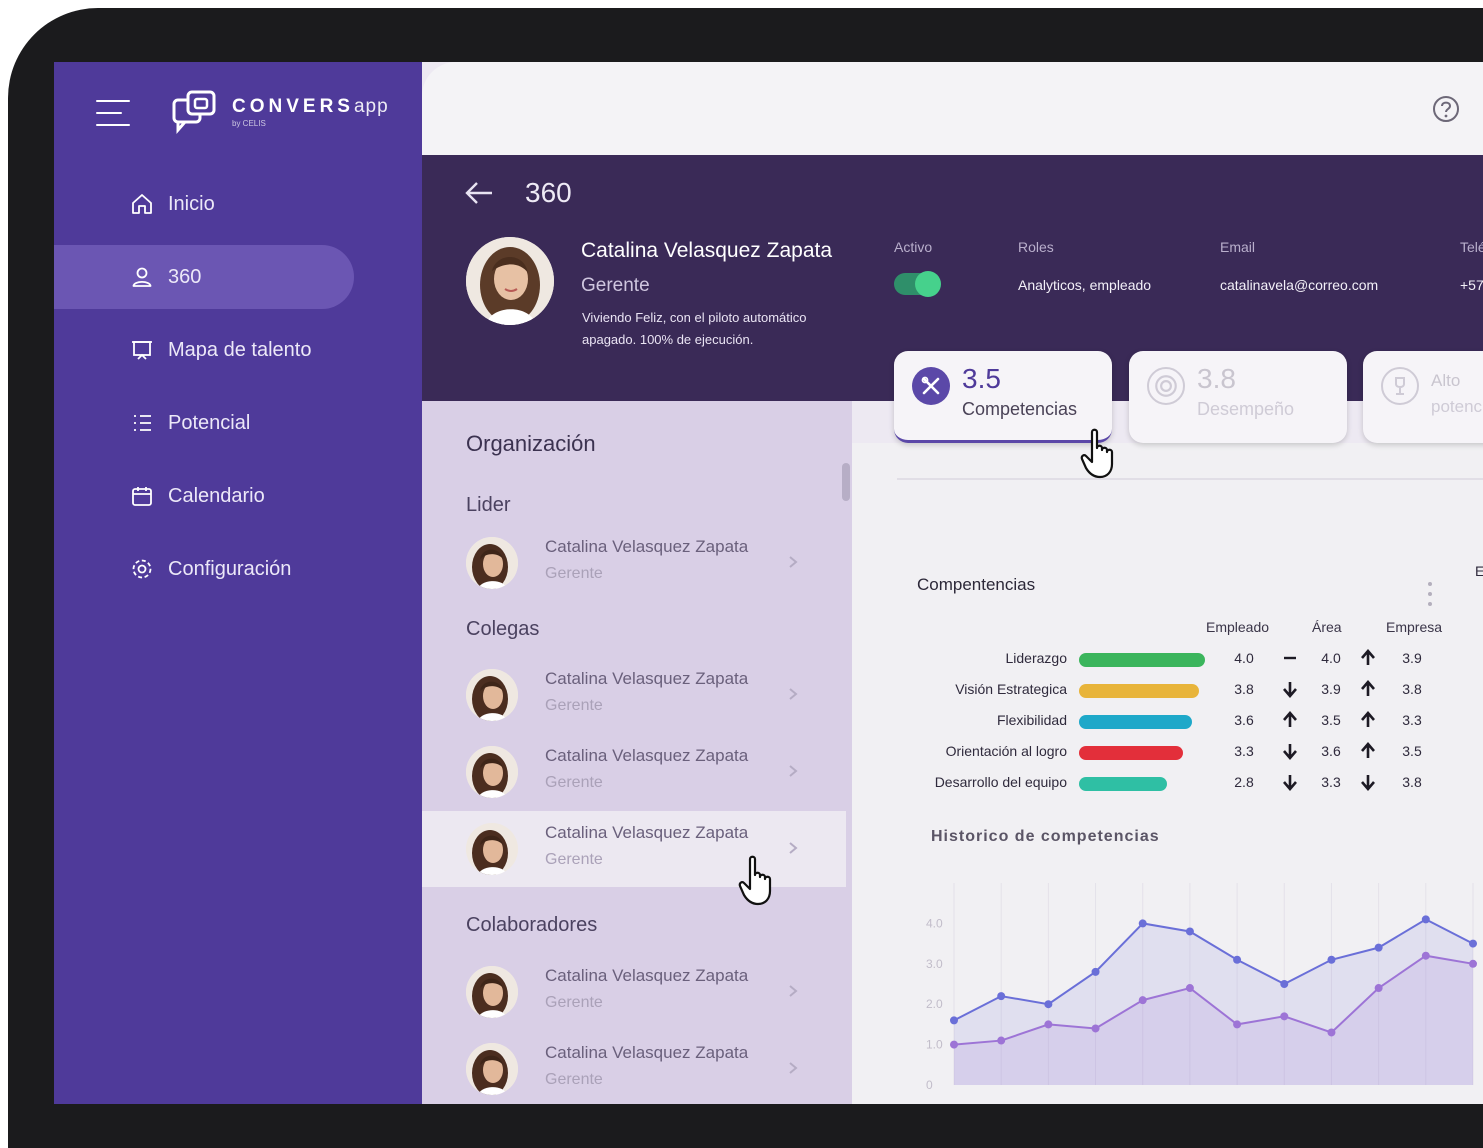 Image resolution: width=1483 pixels, height=1148 pixels. Describe the element at coordinates (488, 505) in the screenshot. I see `section-lider: Lider` at that location.